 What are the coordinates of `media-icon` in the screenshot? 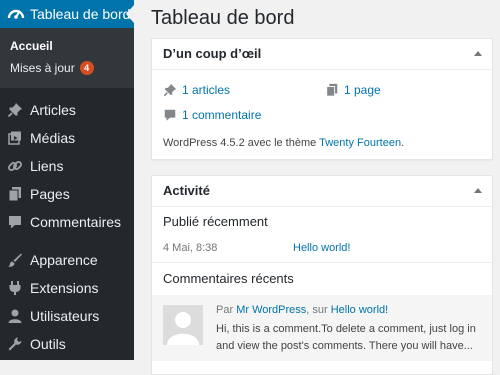 It's located at (14, 138).